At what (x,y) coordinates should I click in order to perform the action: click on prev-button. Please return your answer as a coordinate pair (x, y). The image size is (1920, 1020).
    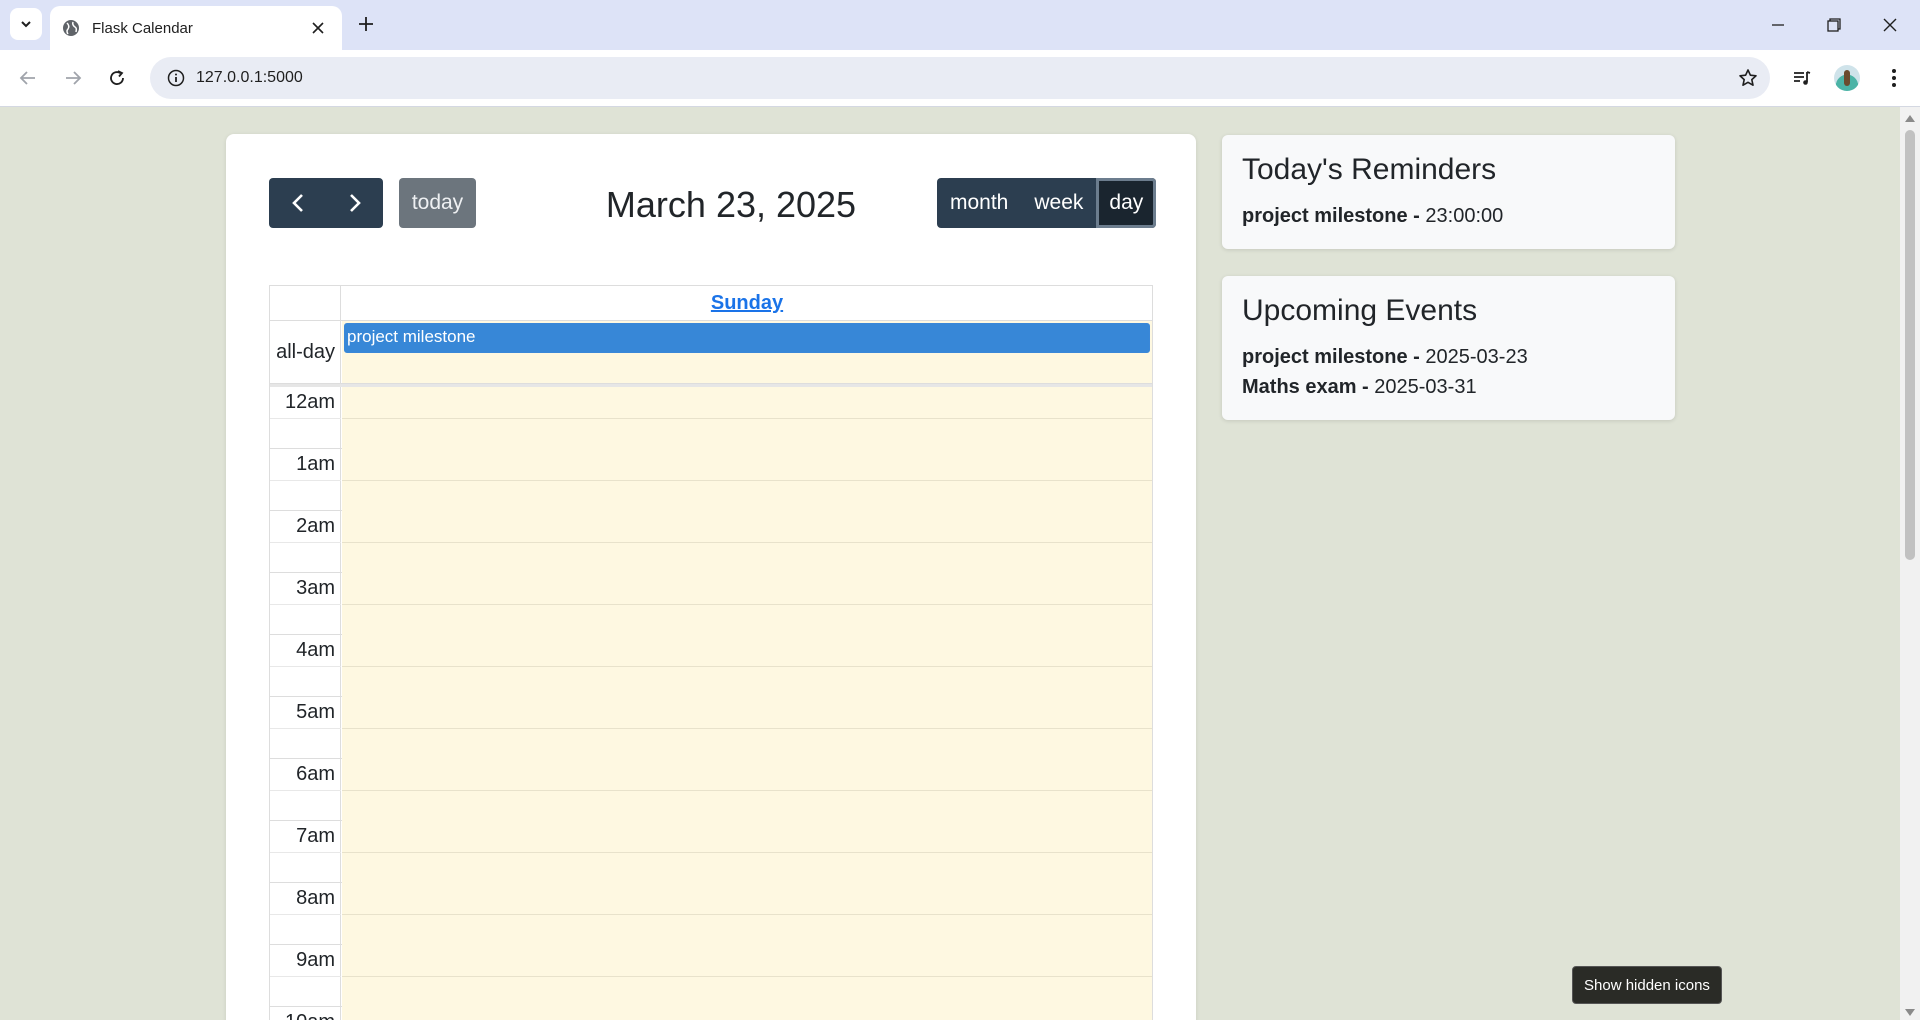
    Looking at the image, I should click on (297, 203).